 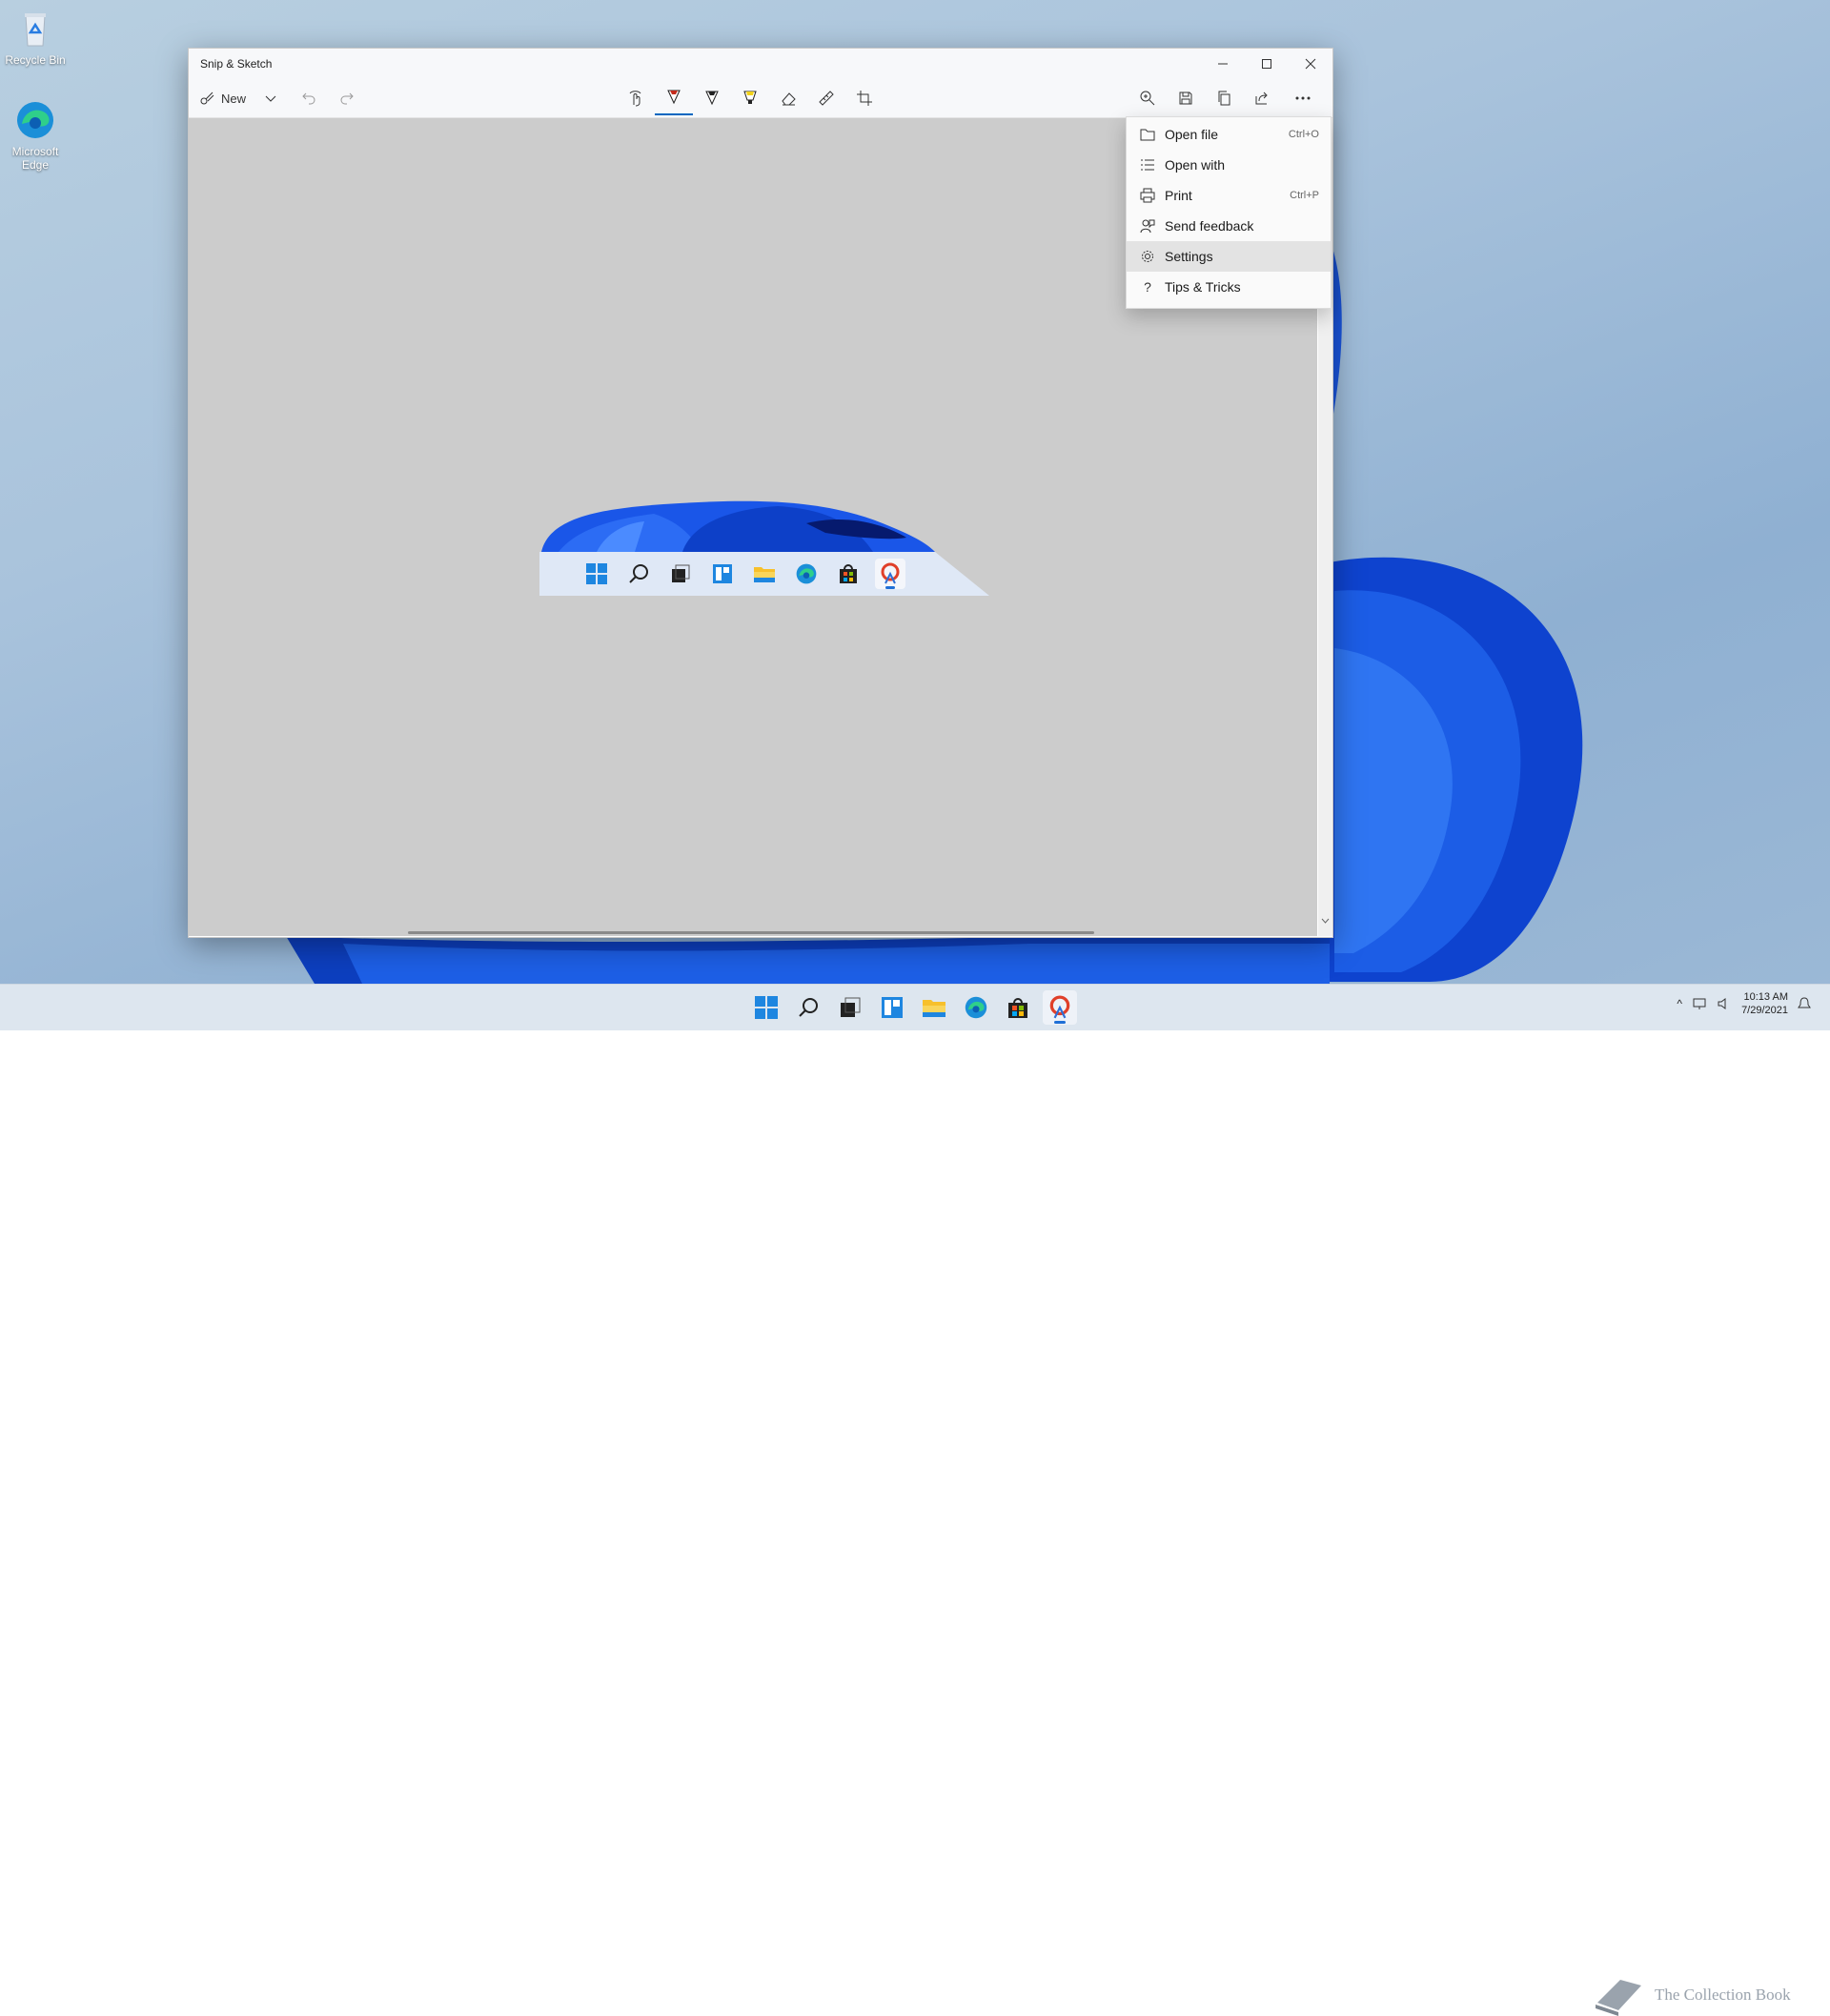 I want to click on right-tools, so click(x=1226, y=98).